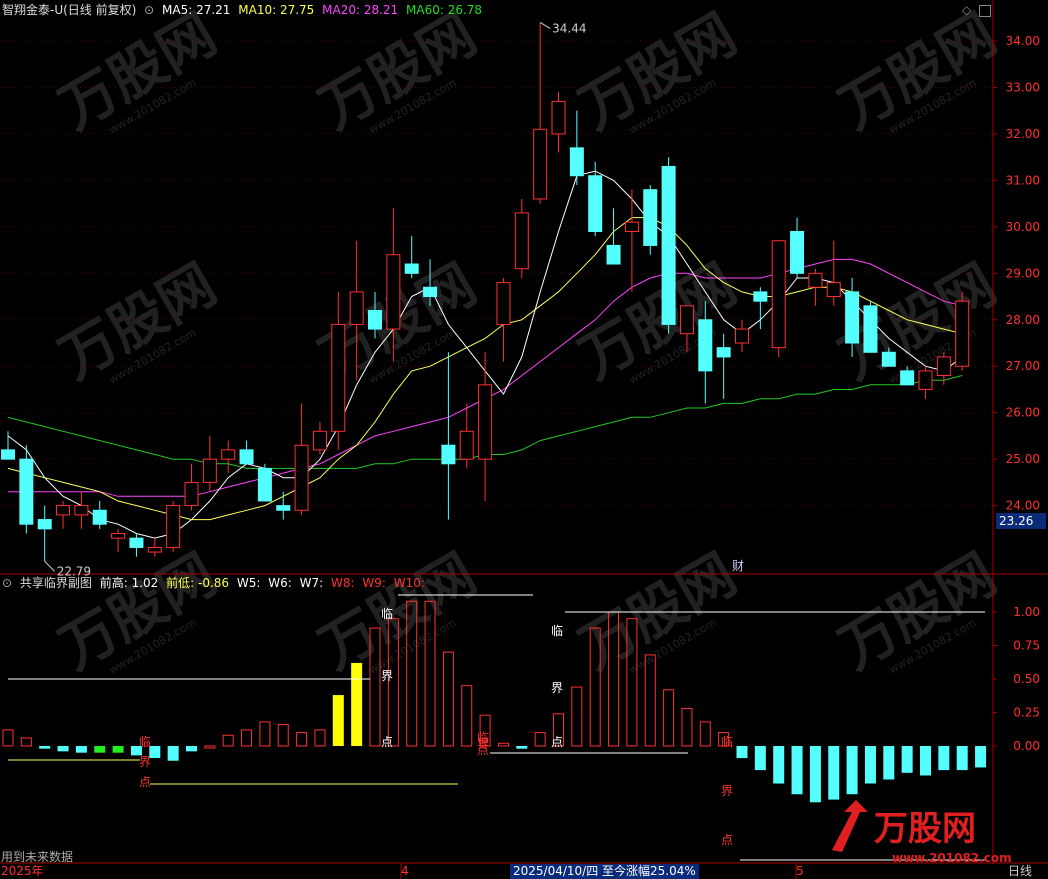  I want to click on price-axis-label: 27.00, so click(1023, 366).